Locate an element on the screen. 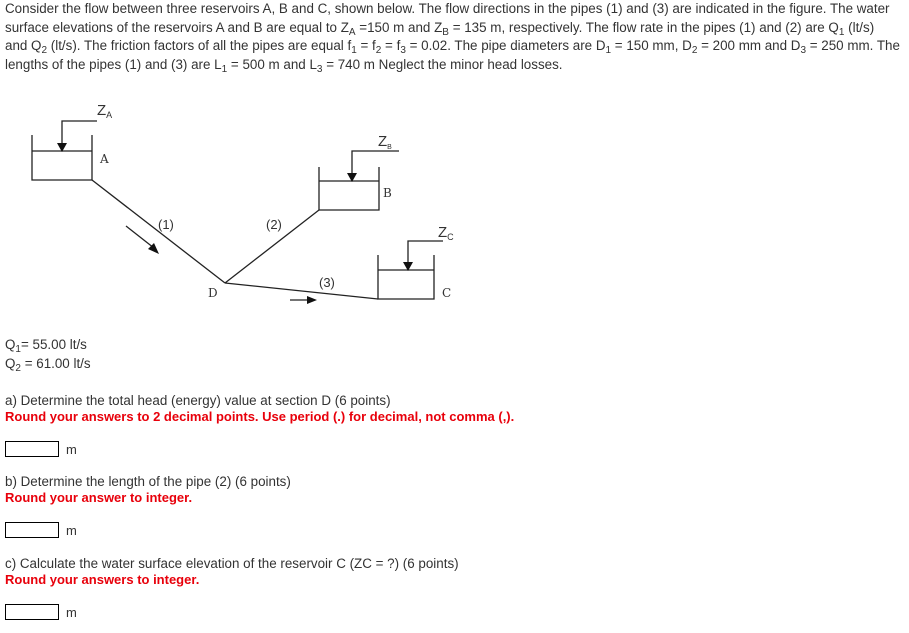 Image resolution: width=909 pixels, height=633 pixels. given-q2: Q2 = 61.00 lt/s is located at coordinates (48, 365).